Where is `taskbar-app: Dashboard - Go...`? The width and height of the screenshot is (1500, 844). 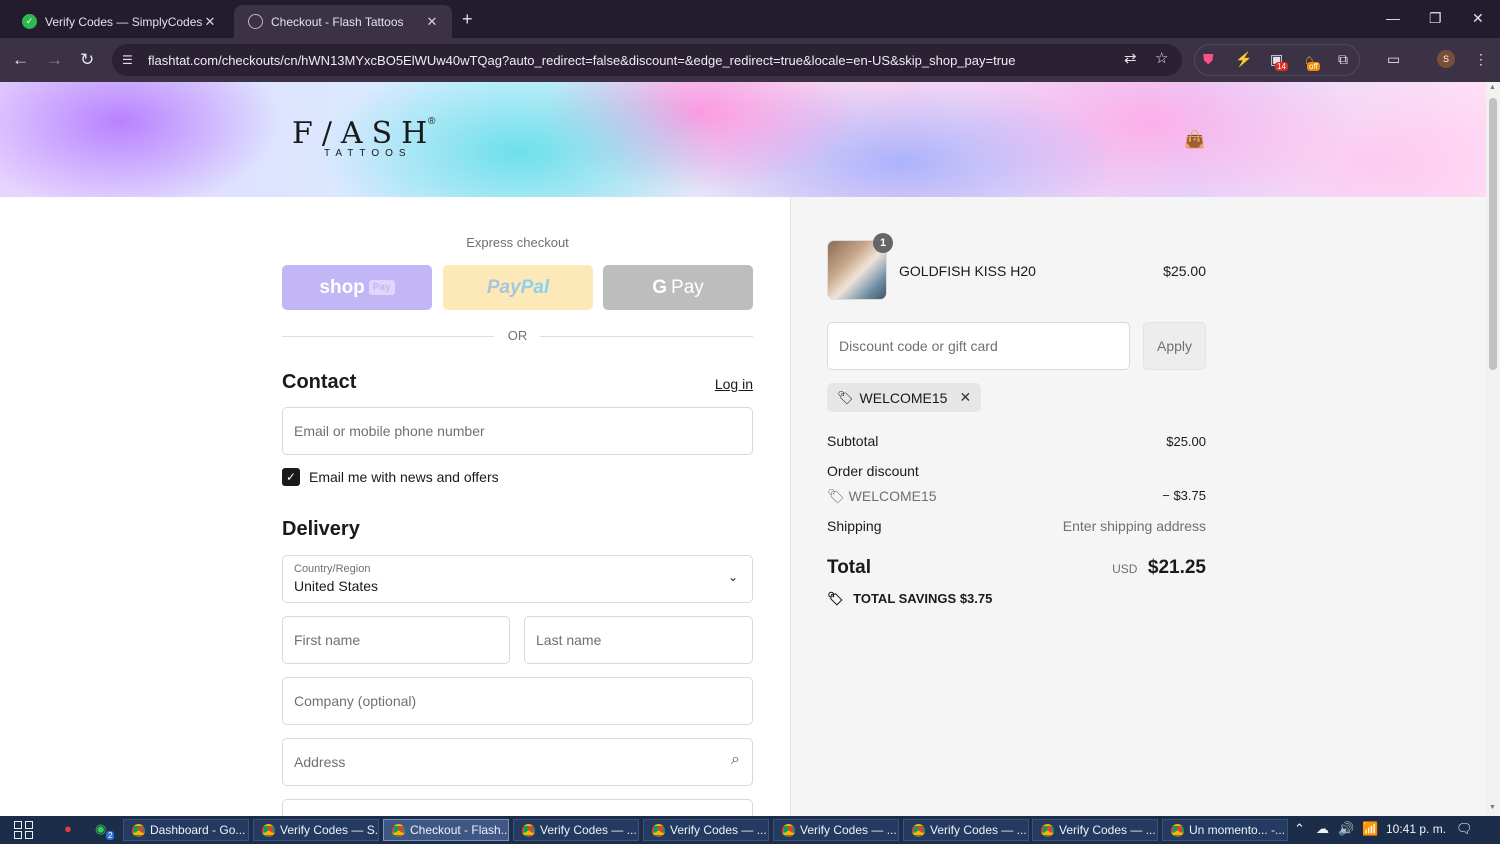 taskbar-app: Dashboard - Go... is located at coordinates (186, 830).